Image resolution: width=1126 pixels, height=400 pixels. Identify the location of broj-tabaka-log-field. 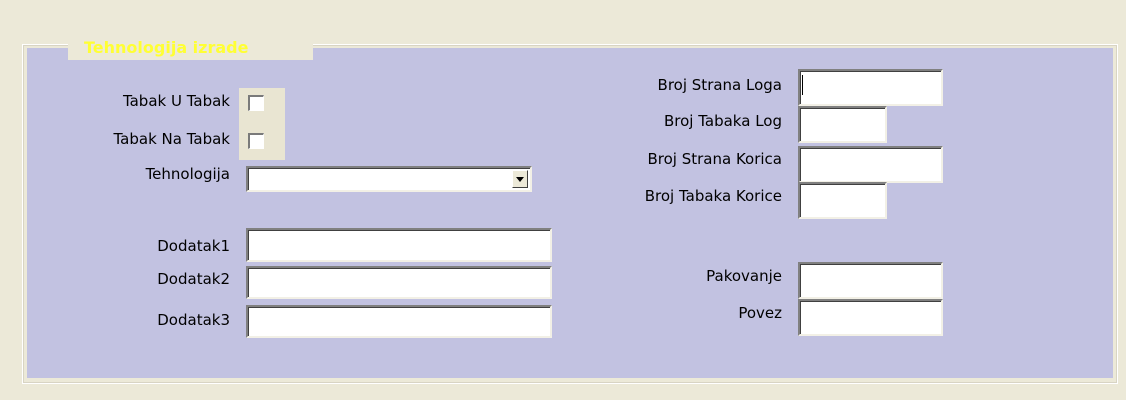
(842, 124).